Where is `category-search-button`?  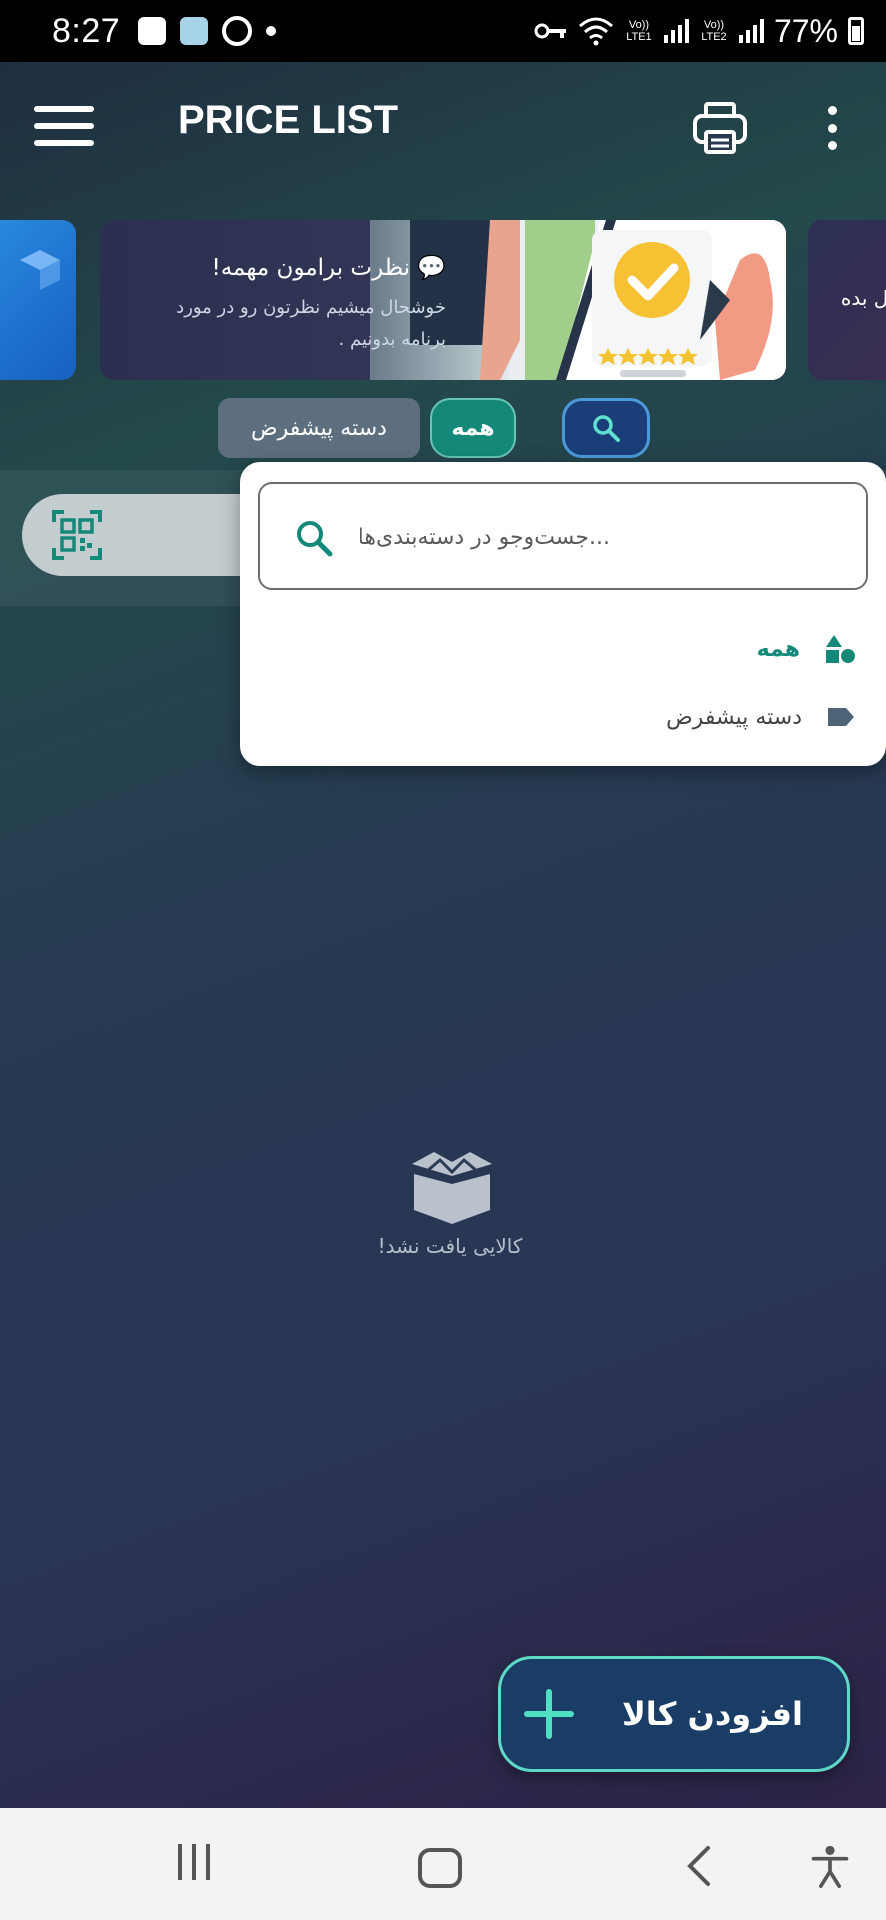 category-search-button is located at coordinates (606, 428).